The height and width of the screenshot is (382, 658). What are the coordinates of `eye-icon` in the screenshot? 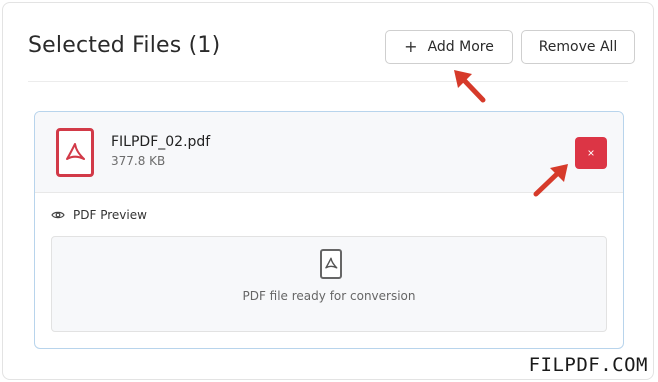 It's located at (58, 215).